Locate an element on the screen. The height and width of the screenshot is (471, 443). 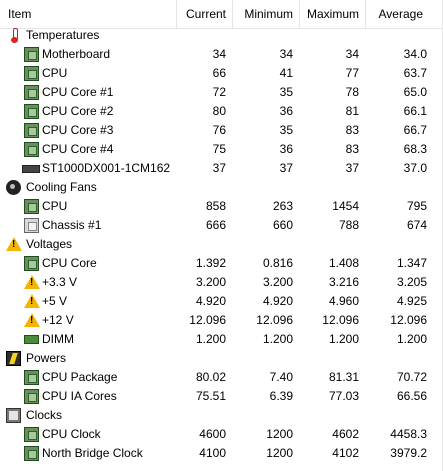
memory-module-icon is located at coordinates (31, 339).